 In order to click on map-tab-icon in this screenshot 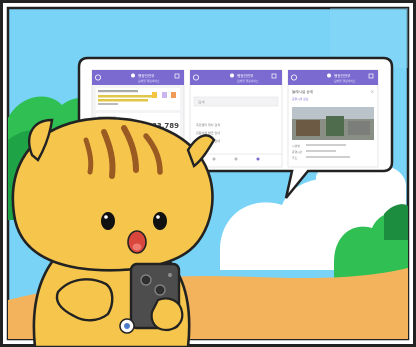, I will do `click(258, 159)`.